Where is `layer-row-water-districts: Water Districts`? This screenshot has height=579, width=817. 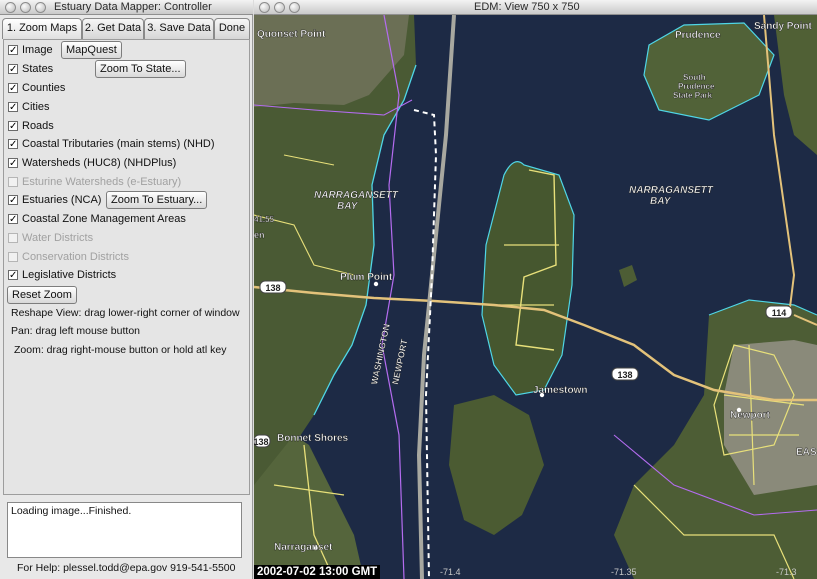 layer-row-water-districts: Water Districts is located at coordinates (50, 238).